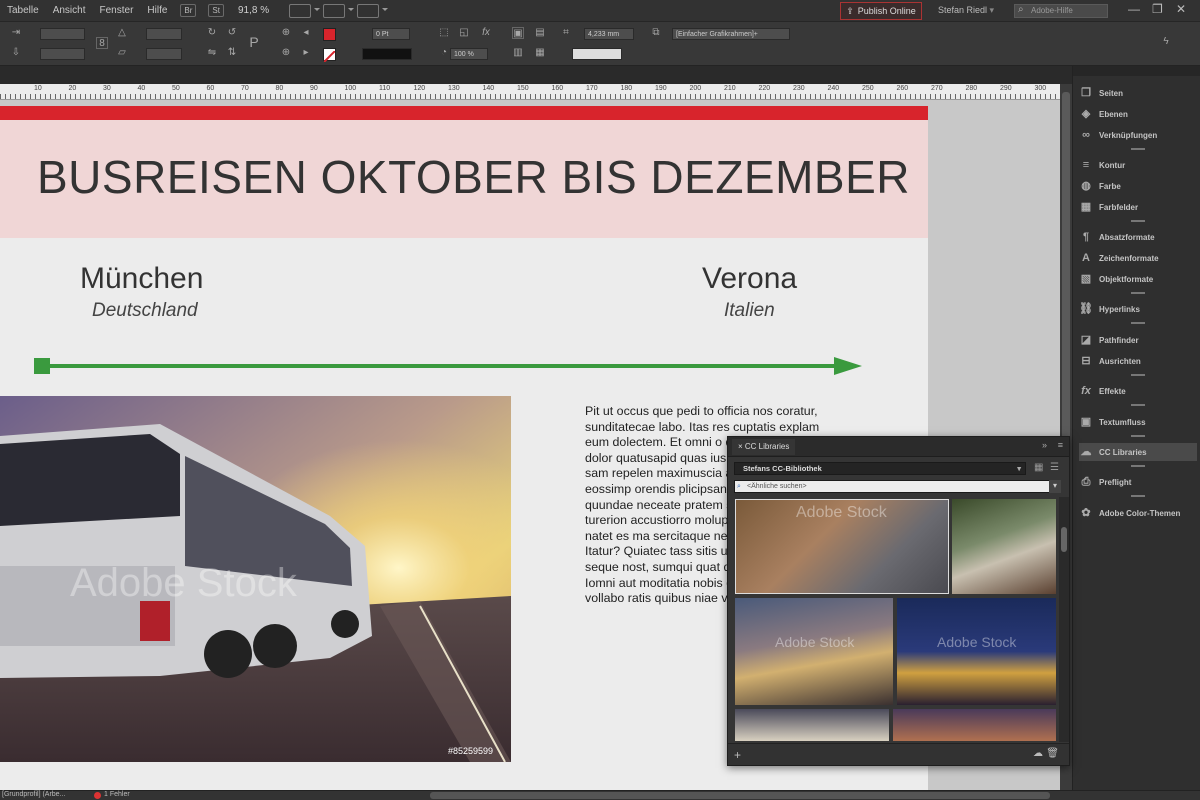 Image resolution: width=1200 pixels, height=800 pixels. I want to click on grid-view-icon: ▦, so click(1038, 467).